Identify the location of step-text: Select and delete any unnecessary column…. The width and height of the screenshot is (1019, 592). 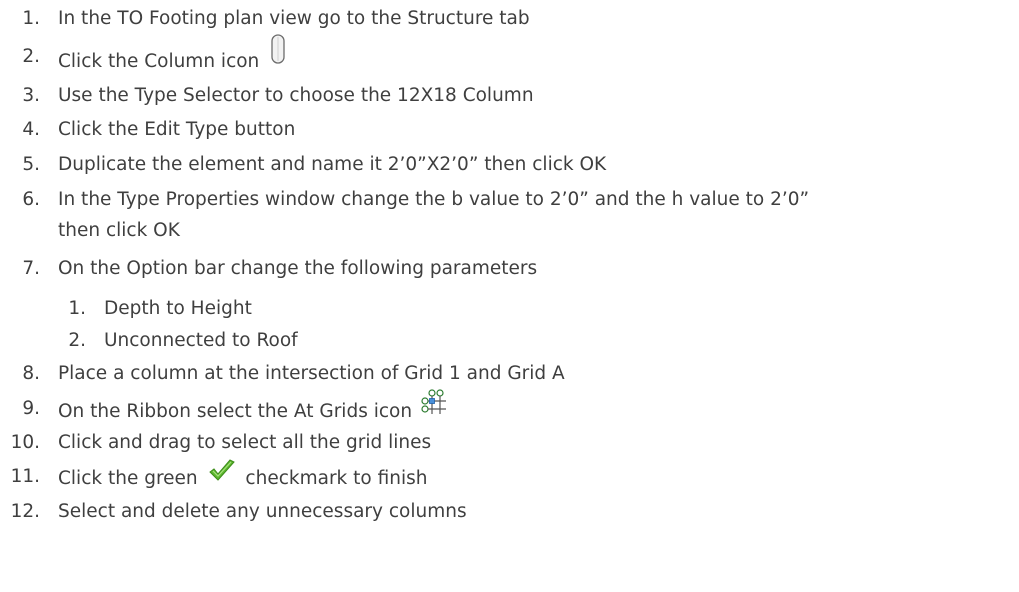
(262, 511).